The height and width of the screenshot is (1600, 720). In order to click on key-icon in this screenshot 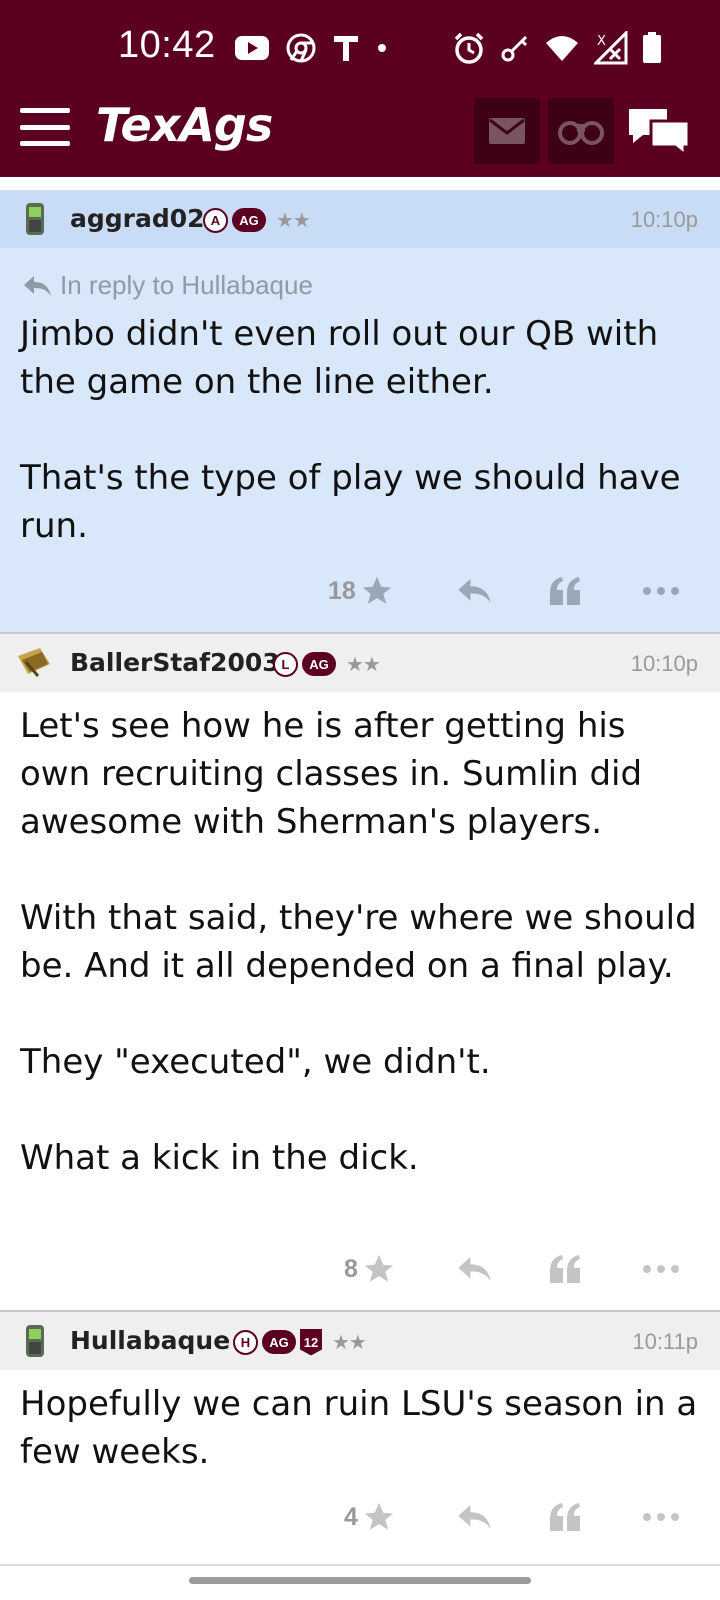, I will do `click(514, 48)`.